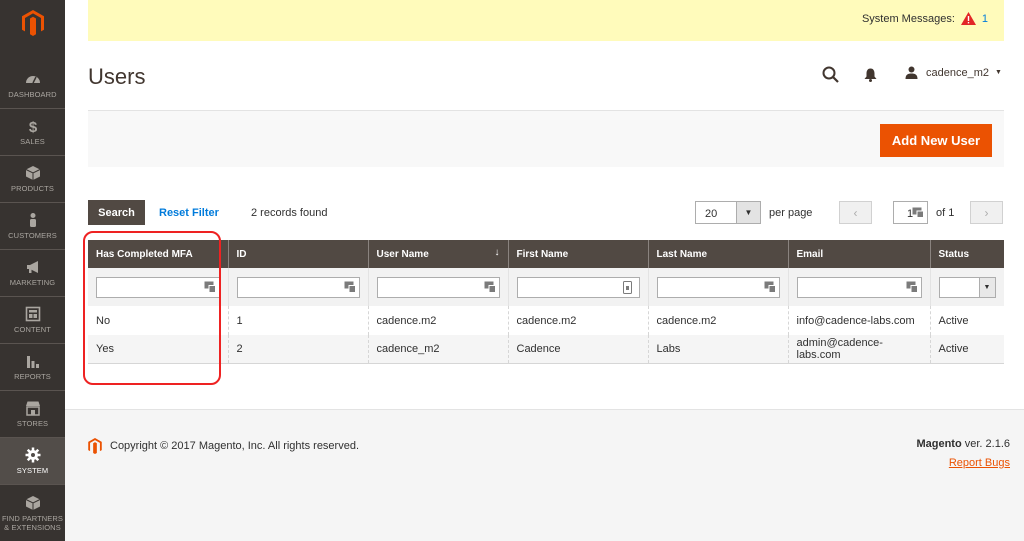  What do you see at coordinates (717, 320) in the screenshot?
I see `cell-last-name: cadence.m2` at bounding box center [717, 320].